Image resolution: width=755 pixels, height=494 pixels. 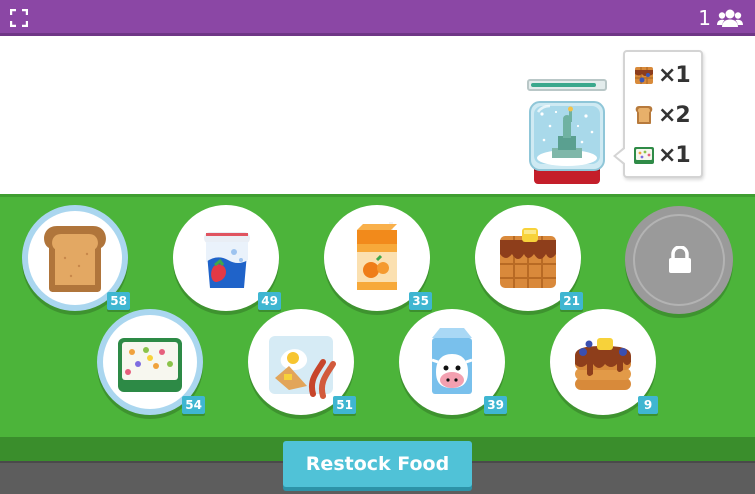 I want to click on group-icon, so click(x=730, y=18).